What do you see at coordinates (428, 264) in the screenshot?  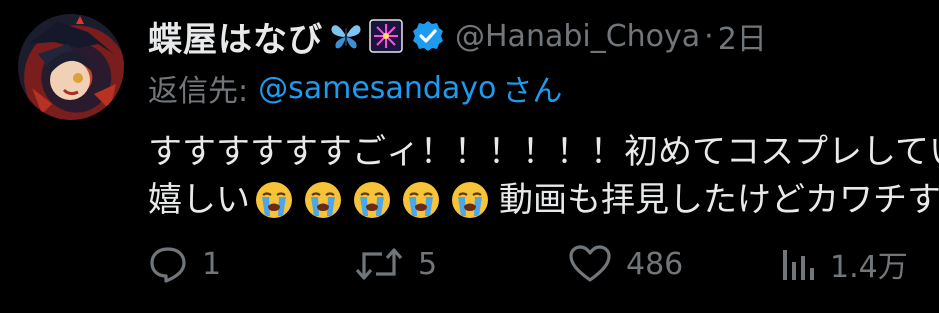 I see `repost-count: 5` at bounding box center [428, 264].